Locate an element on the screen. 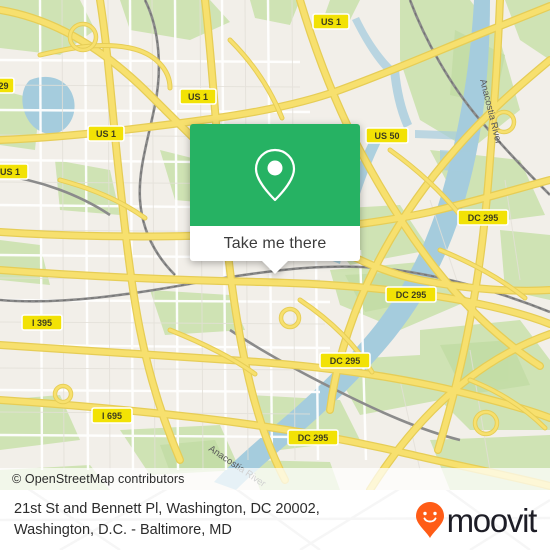 This screenshot has width=550, height=550. moovit-logo: moovit is located at coordinates (476, 520).